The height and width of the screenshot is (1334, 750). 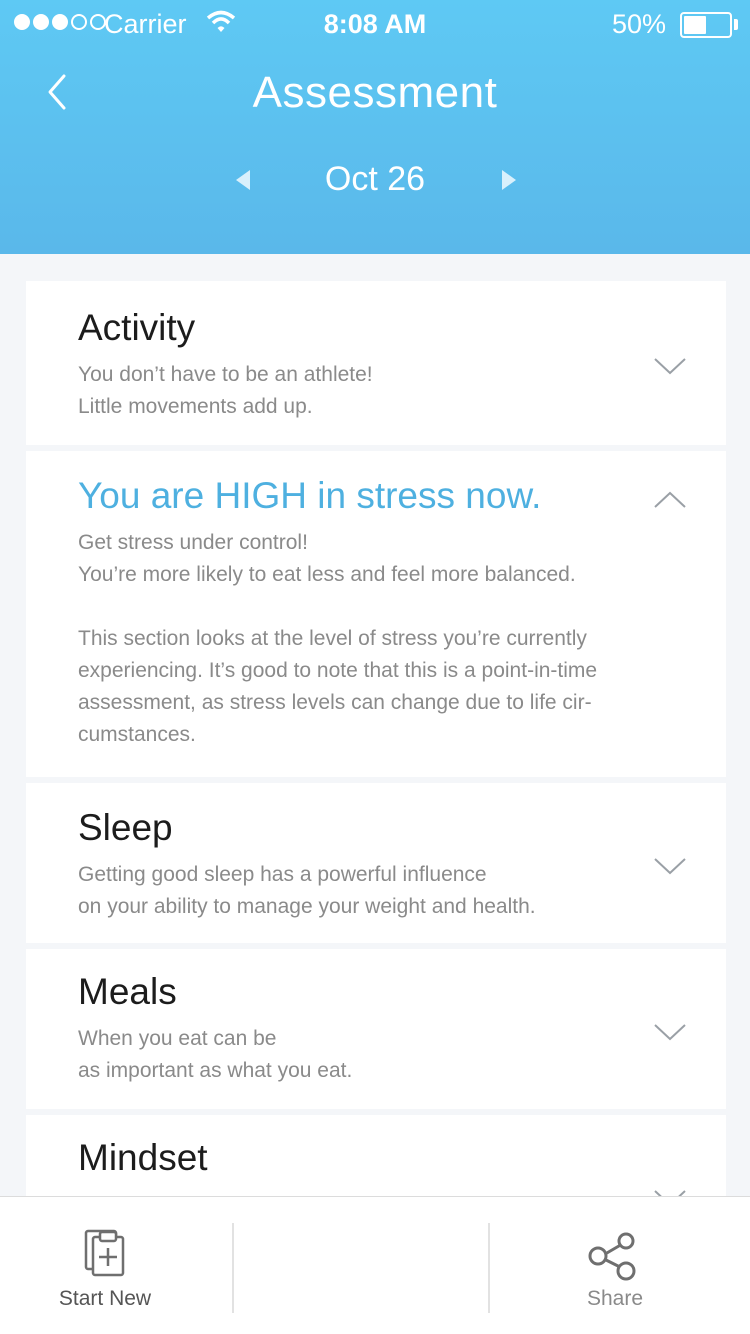 I want to click on start-new-label: Start New, so click(x=105, y=1298).